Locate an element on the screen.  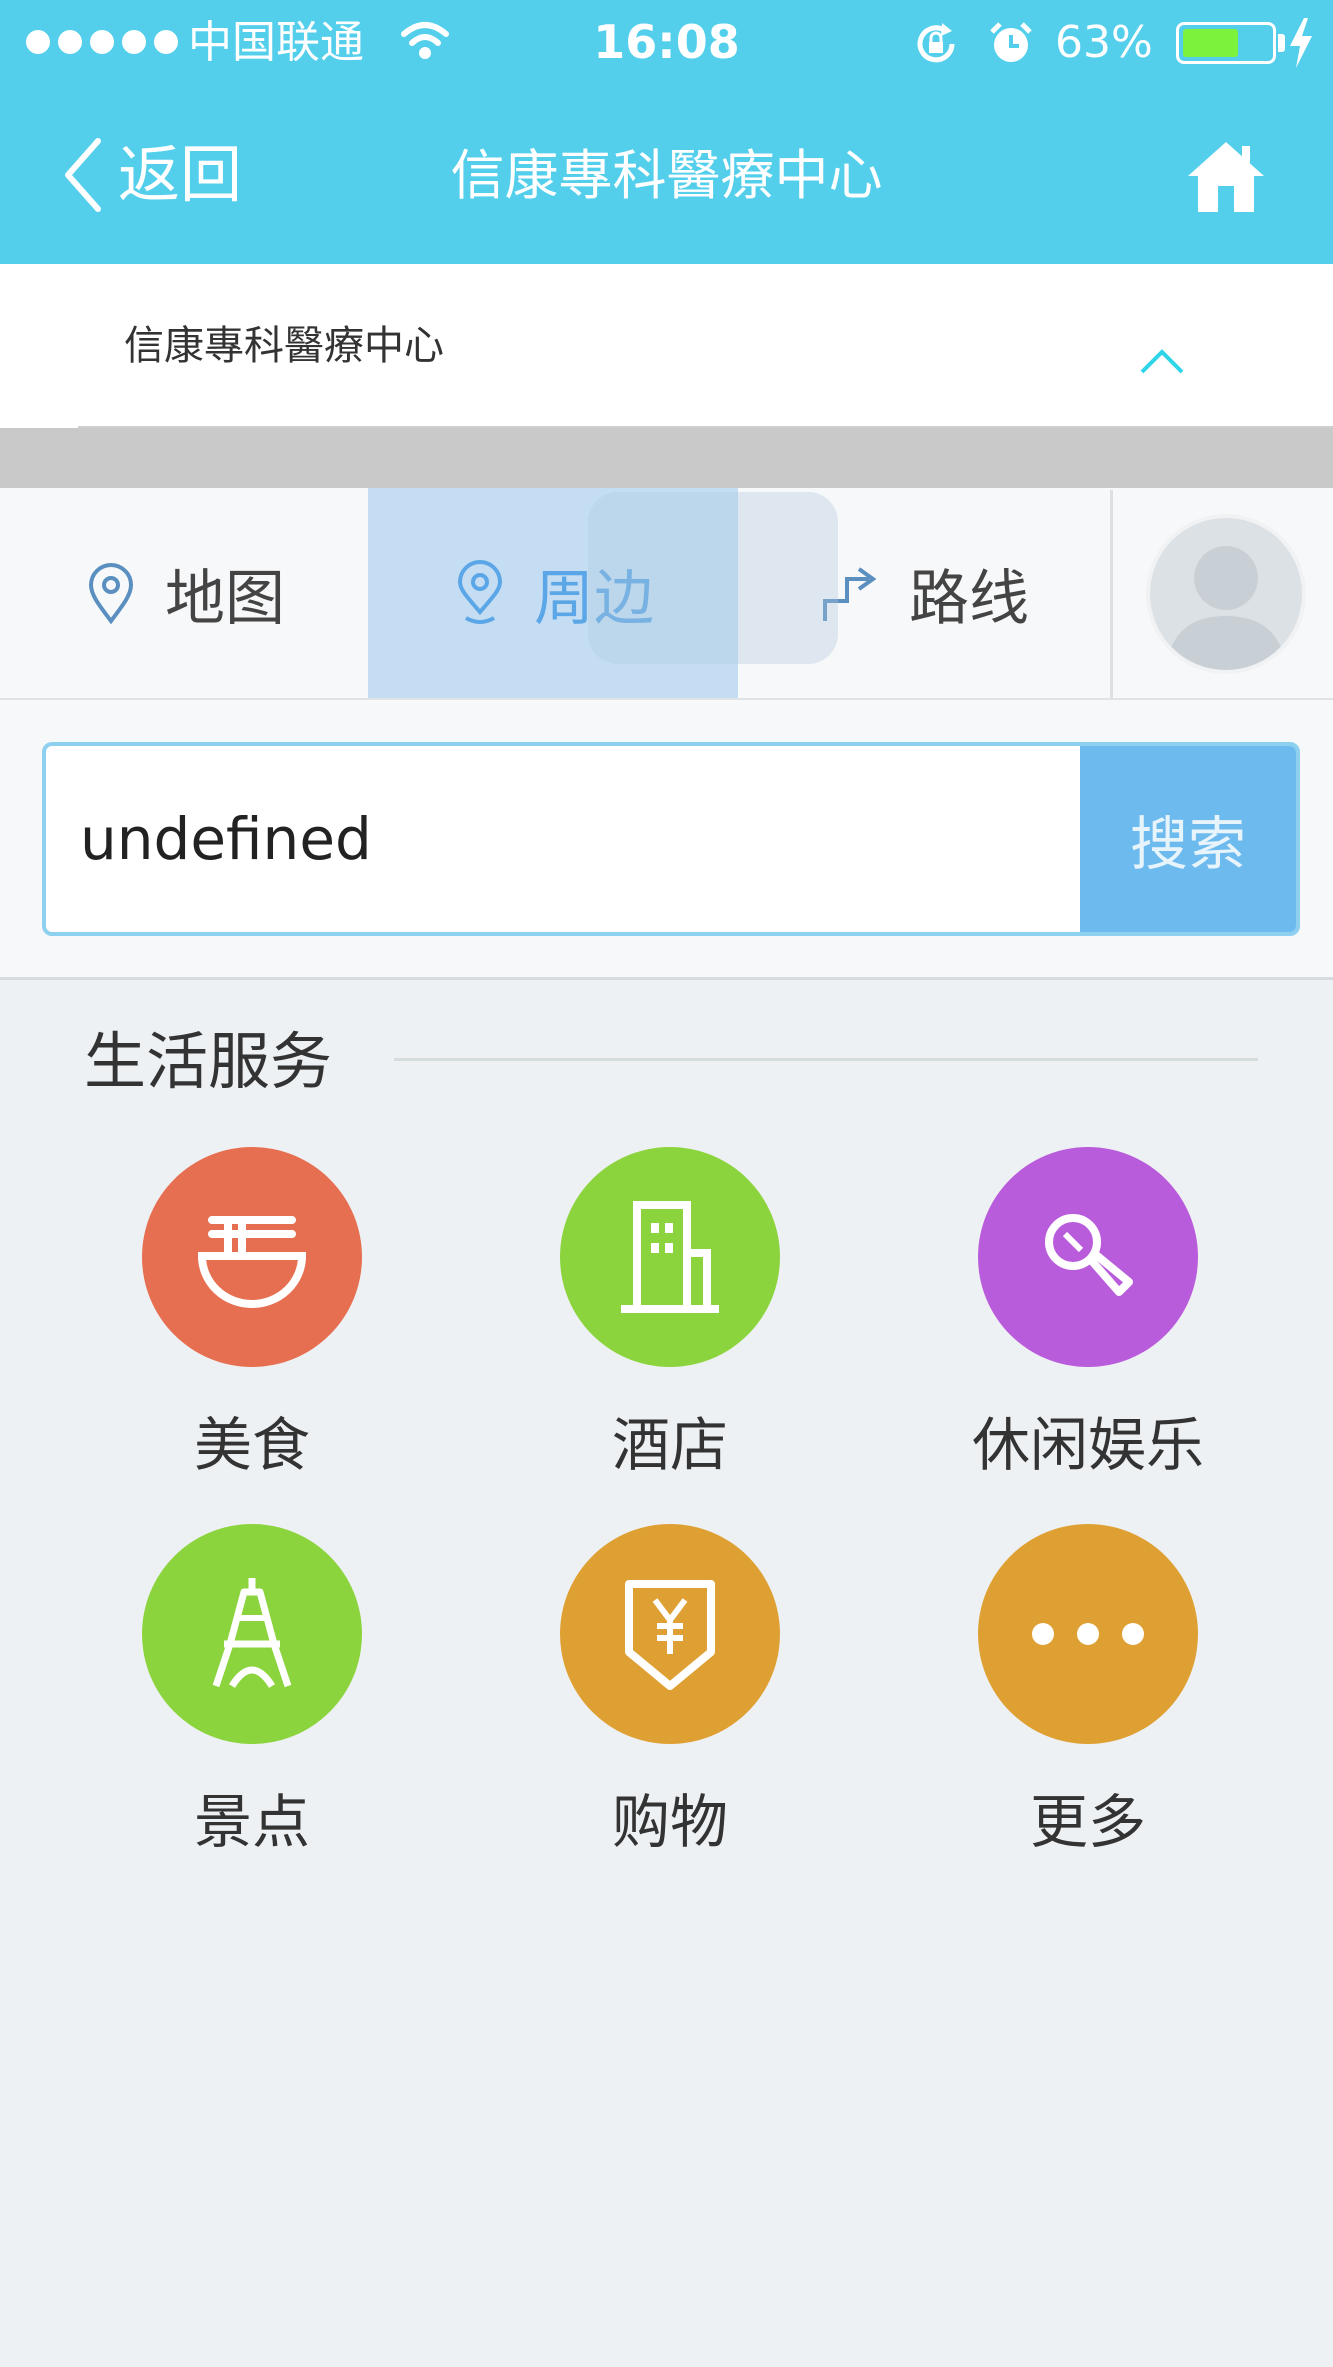
service-food: 美食 is located at coordinates (252, 1316).